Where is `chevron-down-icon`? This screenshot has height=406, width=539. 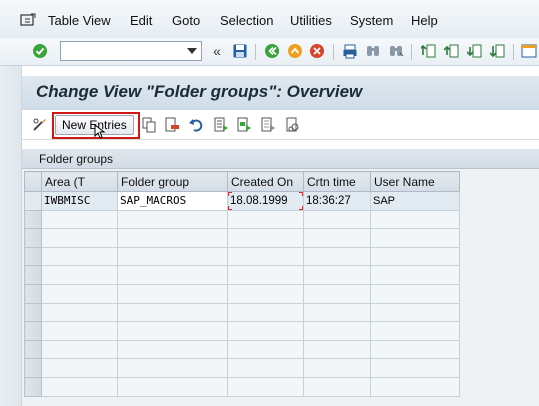
chevron-down-icon is located at coordinates (192, 51).